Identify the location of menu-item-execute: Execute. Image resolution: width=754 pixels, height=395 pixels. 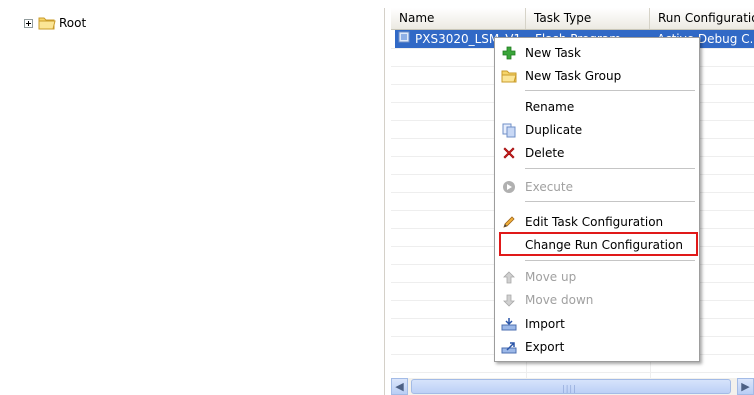
(597, 187).